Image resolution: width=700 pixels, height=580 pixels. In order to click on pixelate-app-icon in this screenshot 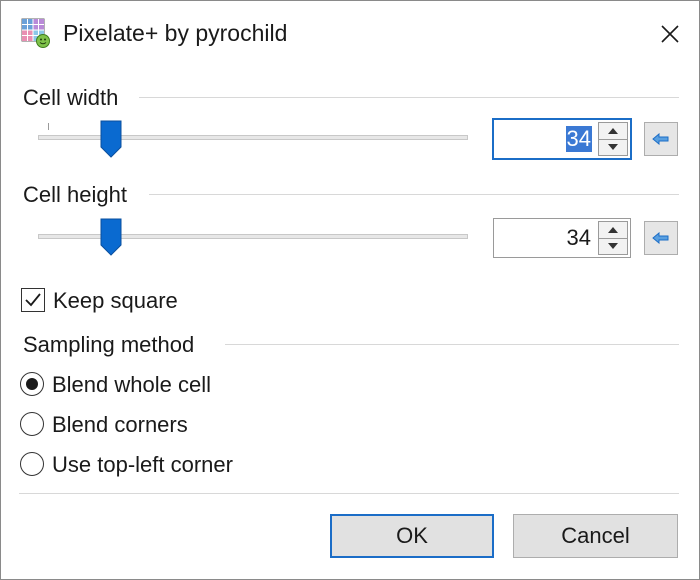, I will do `click(35, 33)`.